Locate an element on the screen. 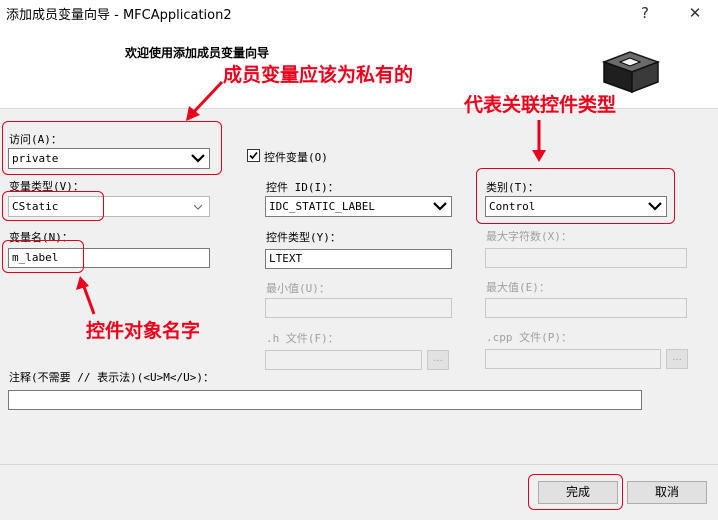  max-value-input is located at coordinates (586, 308).